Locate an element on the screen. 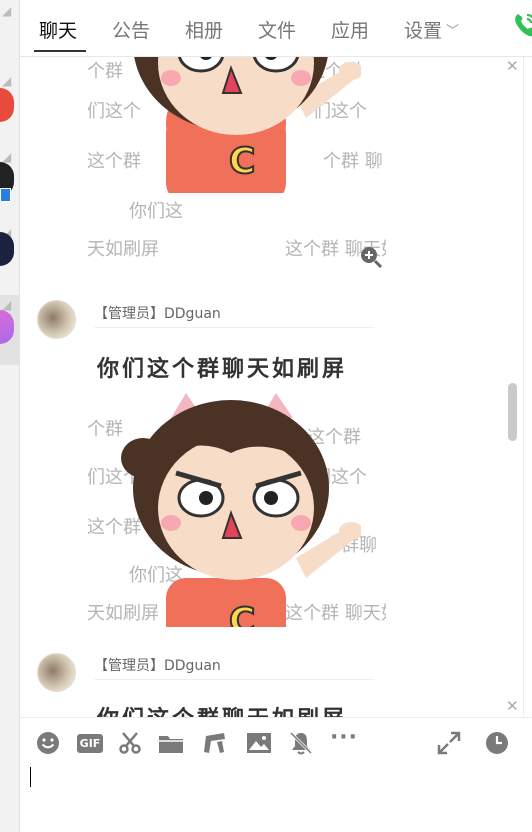 This screenshot has width=532, height=832. message-input-area is located at coordinates (276, 799).